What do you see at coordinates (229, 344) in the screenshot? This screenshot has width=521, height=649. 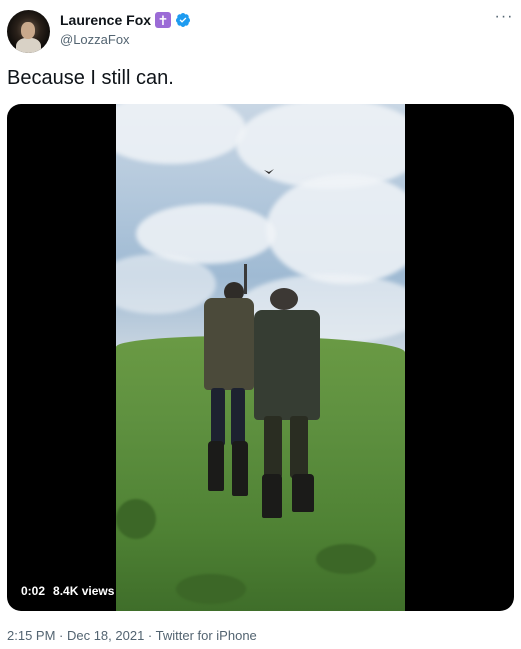 I see `shooter-coat` at bounding box center [229, 344].